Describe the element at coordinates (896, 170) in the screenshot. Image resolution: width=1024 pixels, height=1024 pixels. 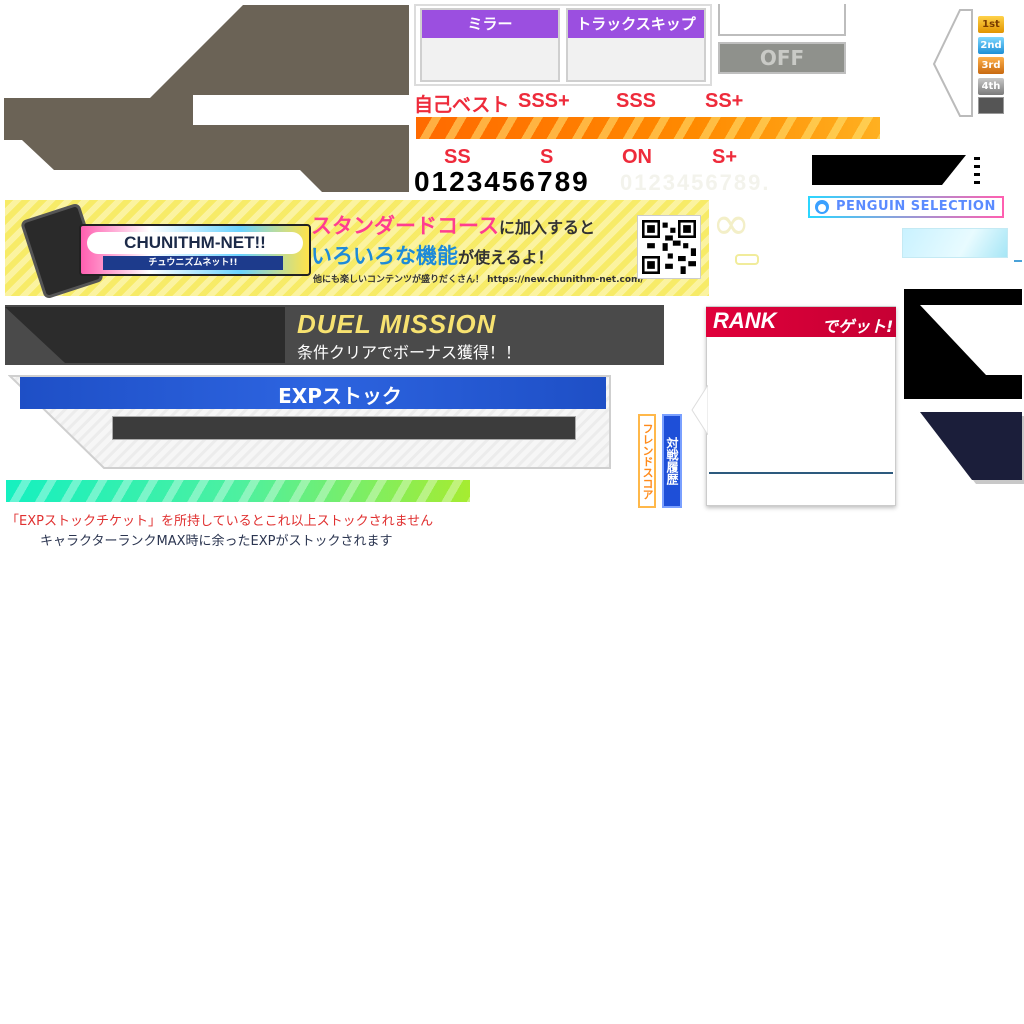
I see `black-speed-bar` at that location.